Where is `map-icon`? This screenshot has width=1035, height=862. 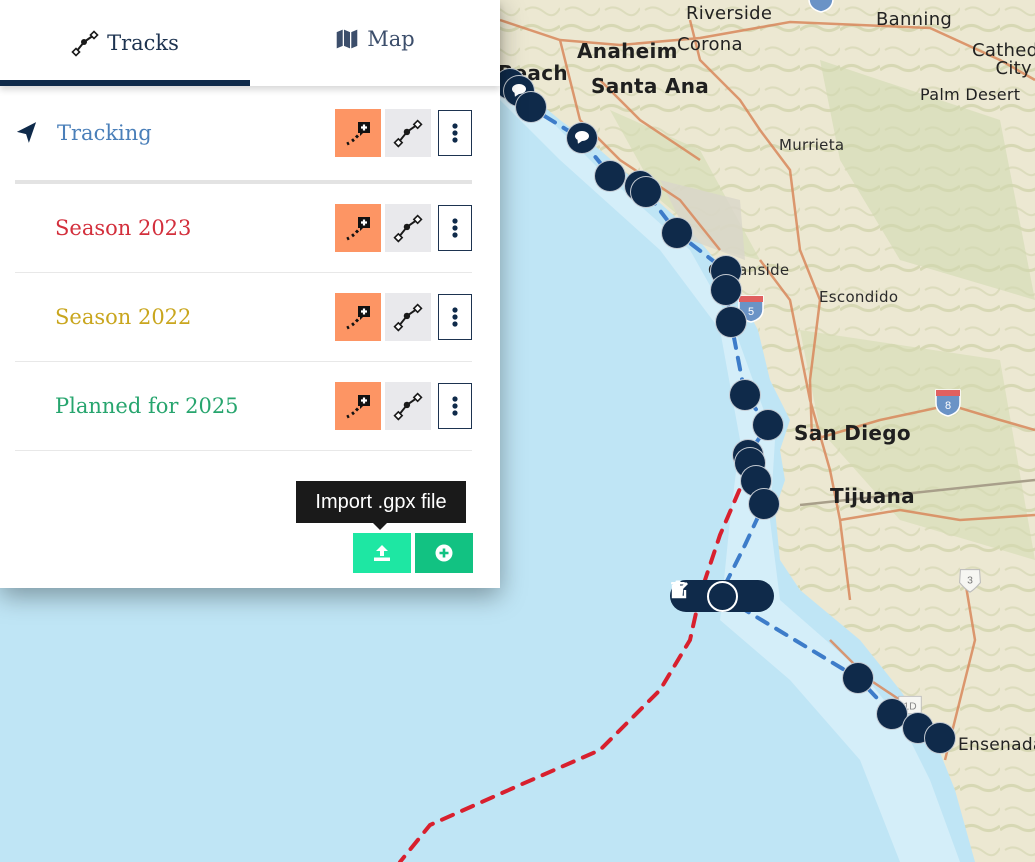 map-icon is located at coordinates (347, 39).